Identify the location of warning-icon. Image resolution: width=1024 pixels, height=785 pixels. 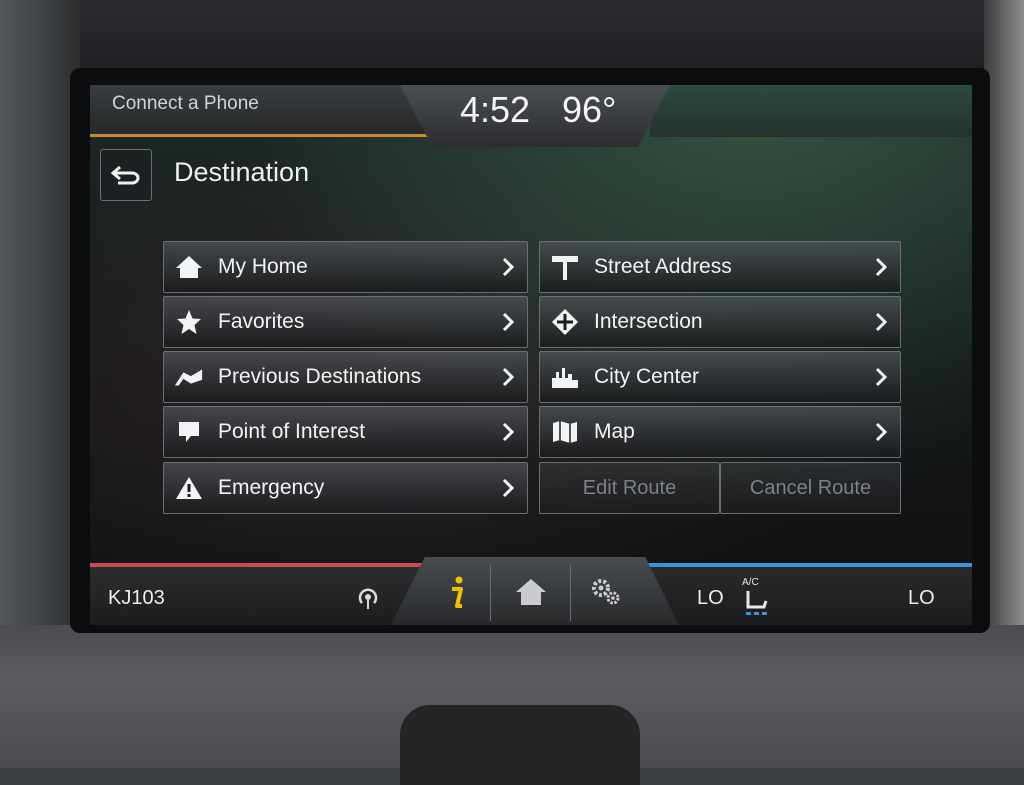
(189, 488).